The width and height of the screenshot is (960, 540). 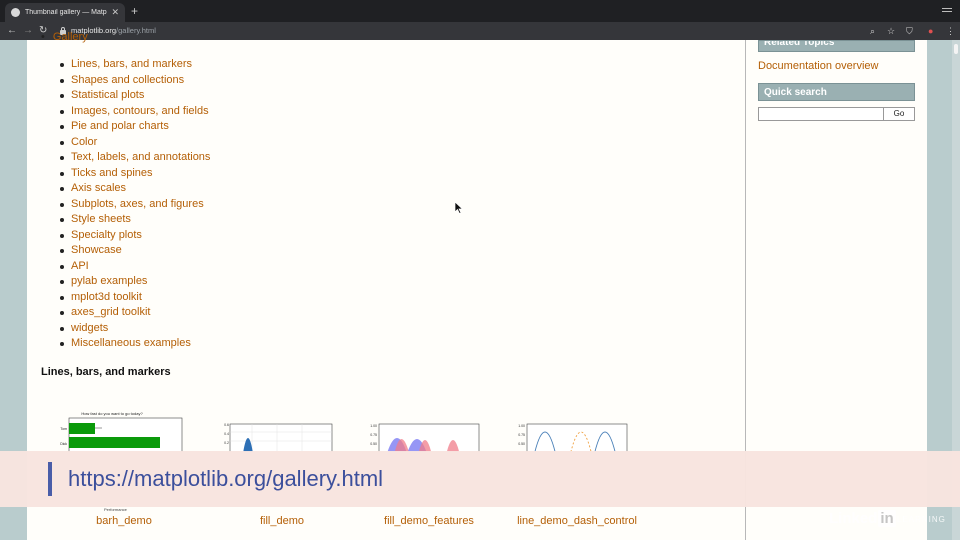 I want to click on tab-title: Thumbnail gallery — Matplotlib, so click(x=66, y=12).